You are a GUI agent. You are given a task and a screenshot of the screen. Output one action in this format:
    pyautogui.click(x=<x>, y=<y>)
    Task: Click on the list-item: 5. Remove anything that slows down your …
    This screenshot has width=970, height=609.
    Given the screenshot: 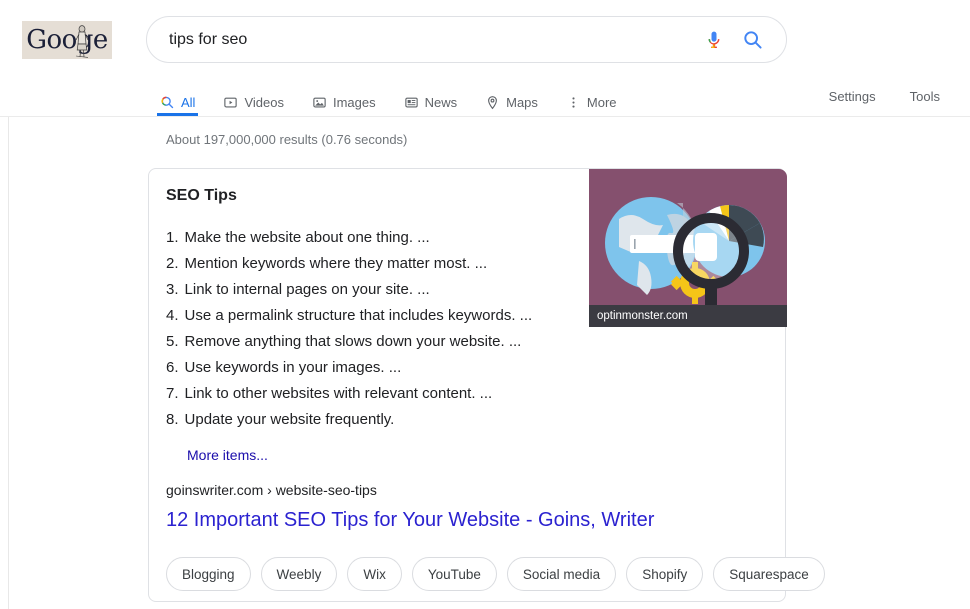 What is the action you would take?
    pyautogui.click(x=376, y=342)
    